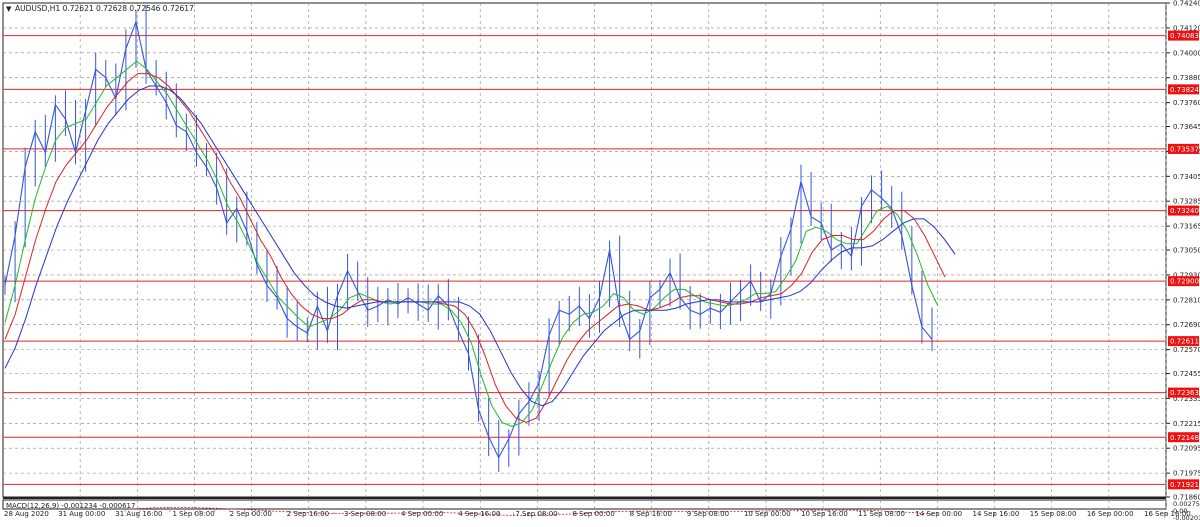  What do you see at coordinates (708, 514) in the screenshot?
I see `x-tick-label: 9 Sep 08:00` at bounding box center [708, 514].